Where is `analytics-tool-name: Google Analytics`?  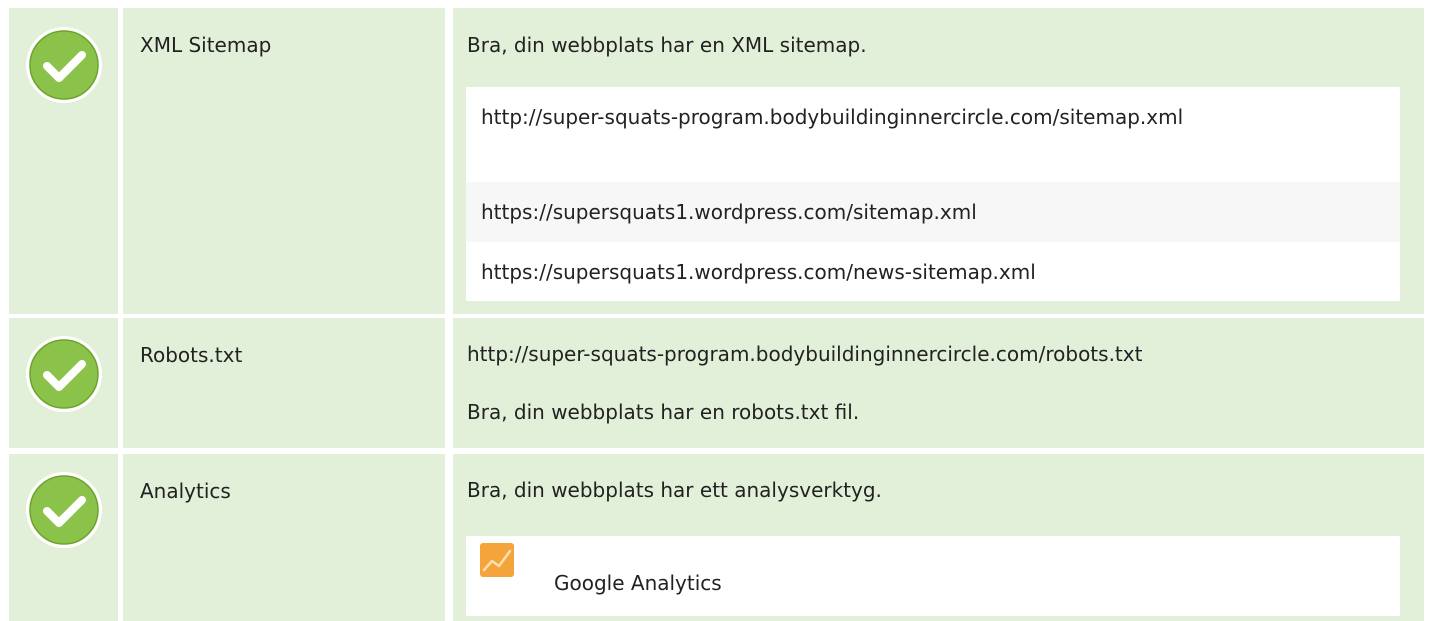
analytics-tool-name: Google Analytics is located at coordinates (638, 583).